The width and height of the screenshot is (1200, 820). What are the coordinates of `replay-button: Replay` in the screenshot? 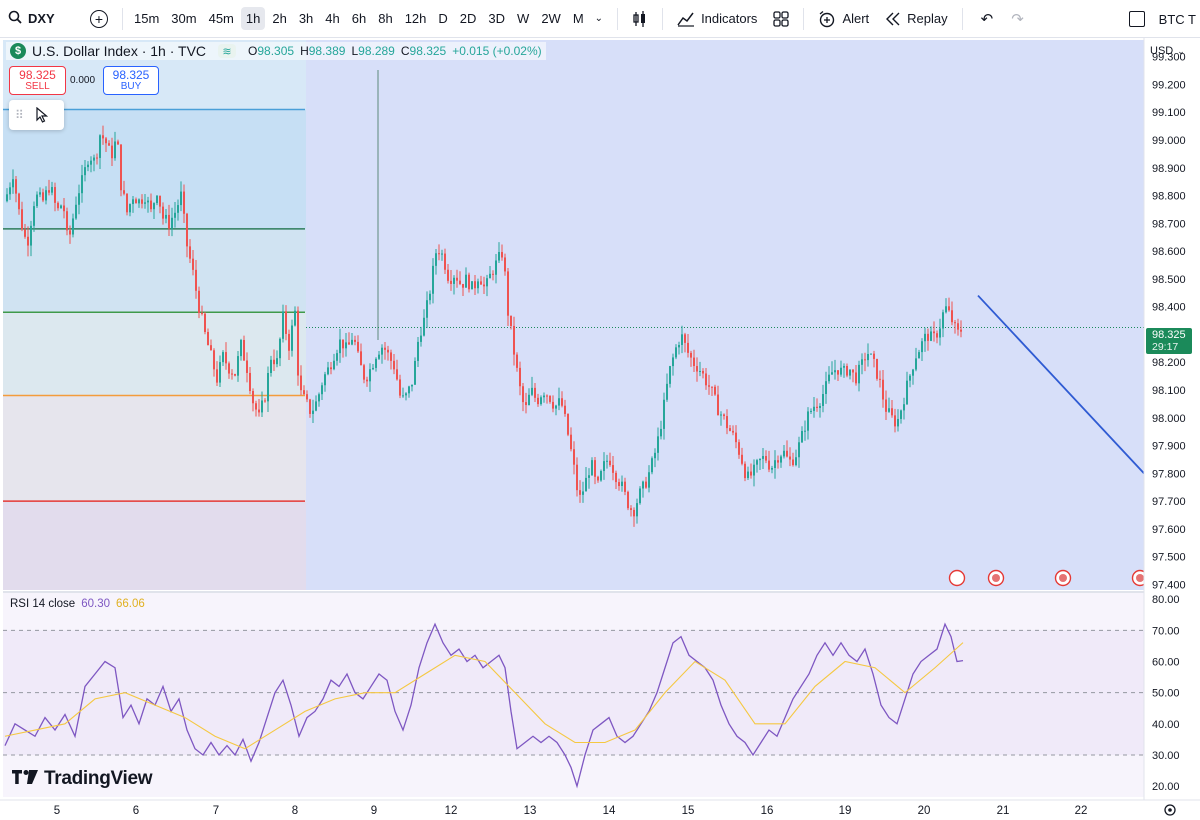 It's located at (916, 18).